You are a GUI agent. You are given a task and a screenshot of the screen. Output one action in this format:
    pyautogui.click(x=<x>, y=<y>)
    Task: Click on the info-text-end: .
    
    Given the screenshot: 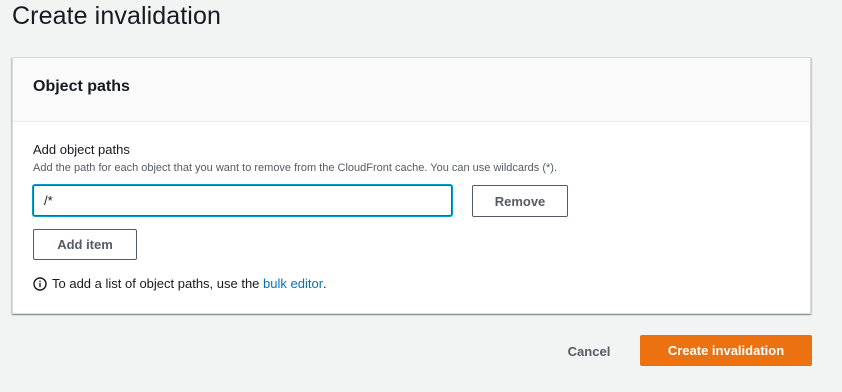 What is the action you would take?
    pyautogui.click(x=325, y=283)
    